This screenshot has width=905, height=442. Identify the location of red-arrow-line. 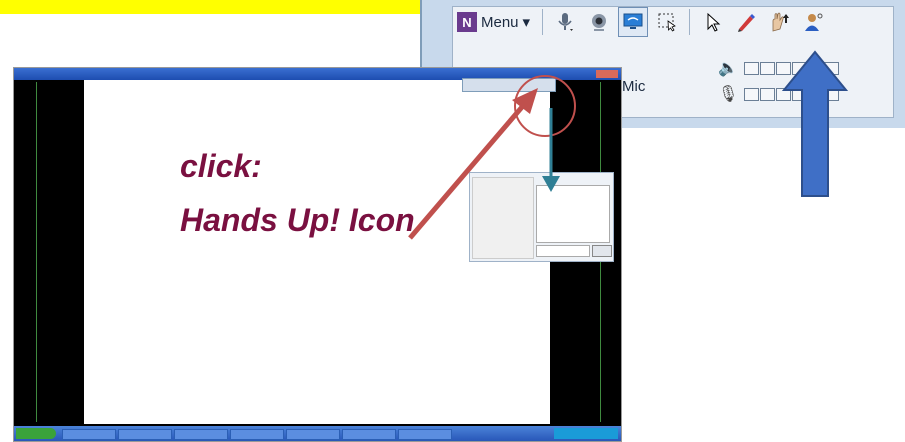
(469, 169).